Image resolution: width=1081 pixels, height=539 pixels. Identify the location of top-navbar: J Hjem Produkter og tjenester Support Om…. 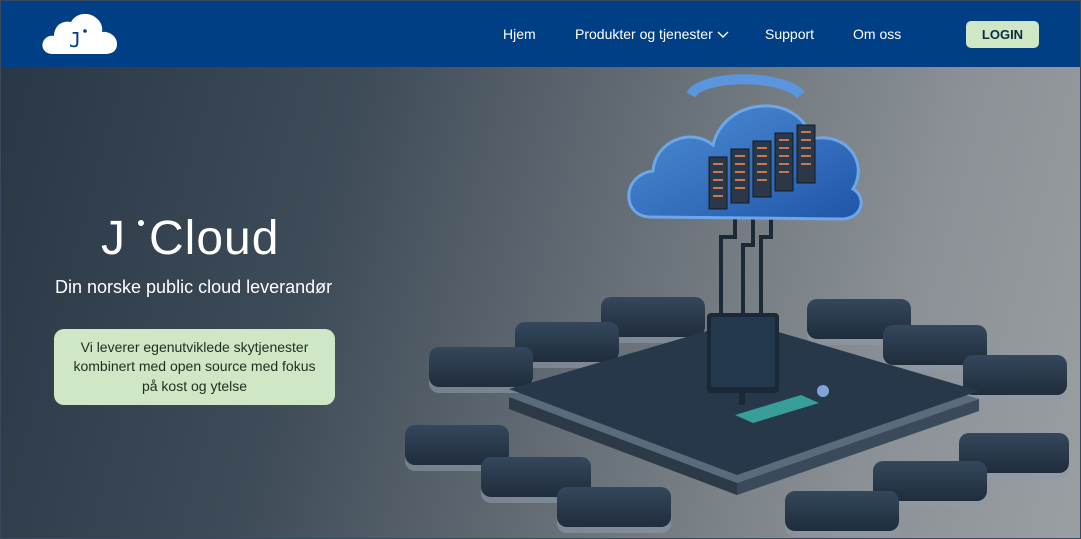
(540, 34).